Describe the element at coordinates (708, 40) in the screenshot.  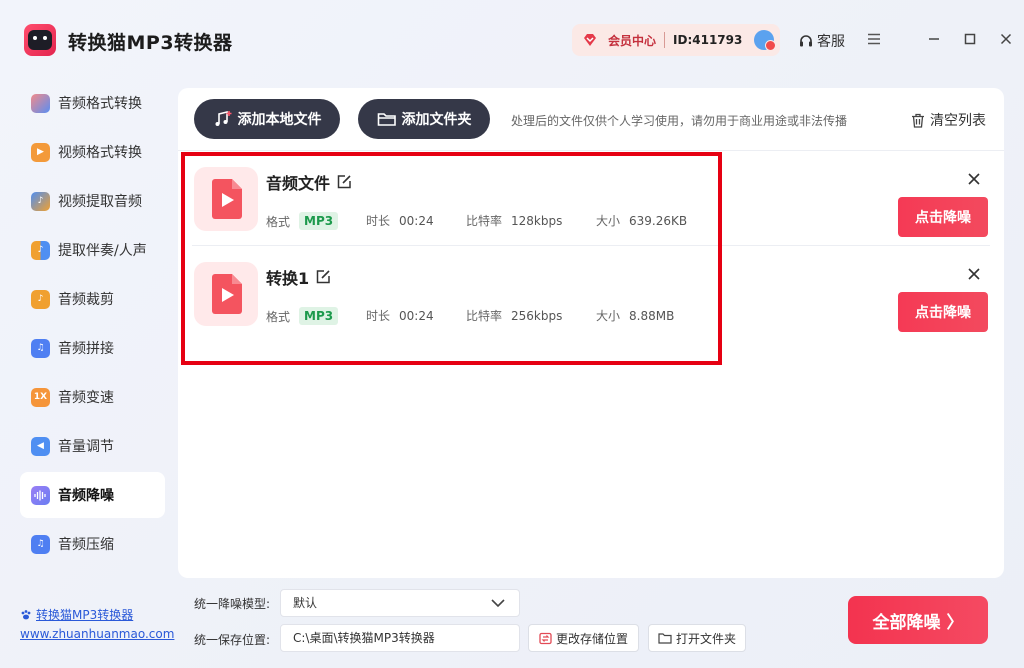
I see `user-id: ID:411793` at that location.